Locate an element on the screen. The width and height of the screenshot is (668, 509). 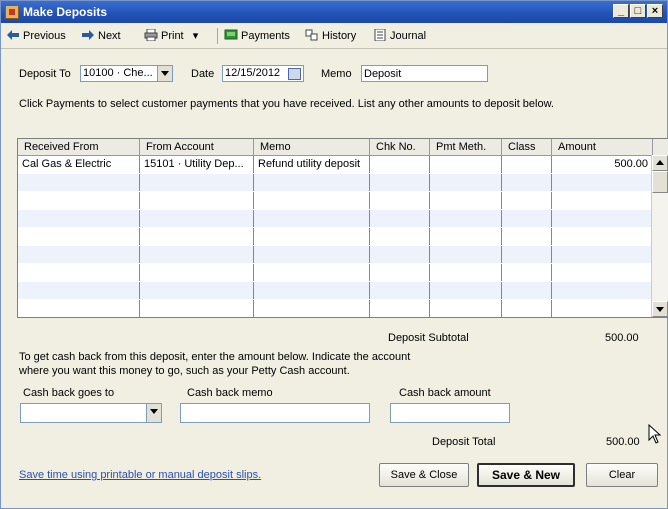
payments-button: Payments is located at coordinates (257, 36).